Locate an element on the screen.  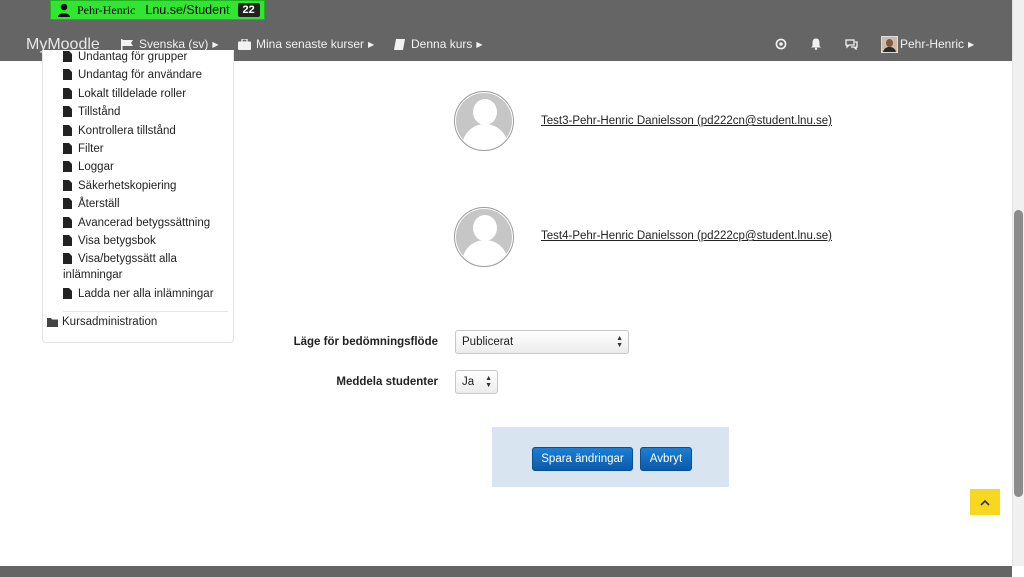
sidebar-item-local-roles: Lokalt tilldelade roller is located at coordinates (148, 94).